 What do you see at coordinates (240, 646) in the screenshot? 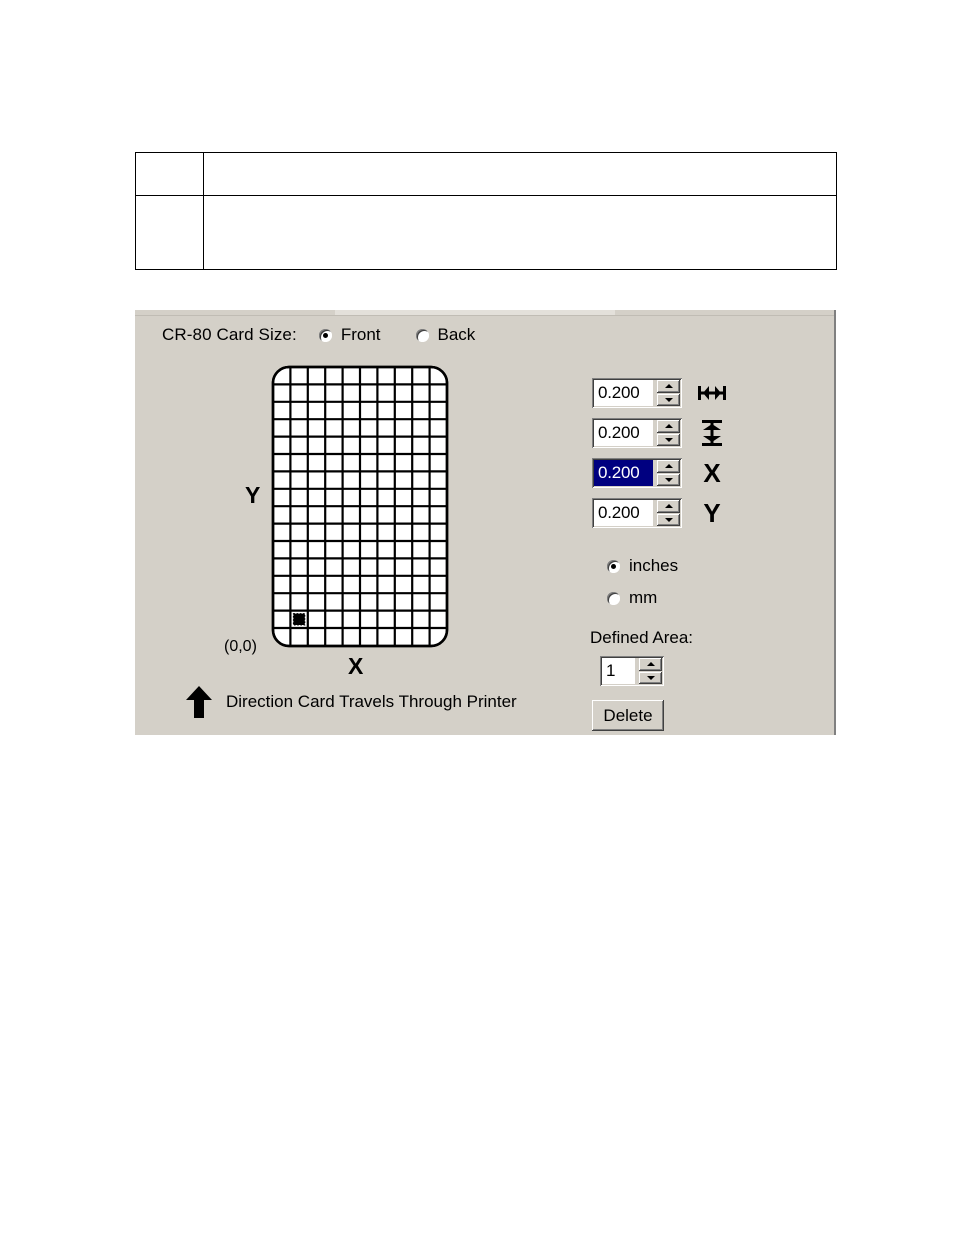
I see `origin-label: (0,0)` at bounding box center [240, 646].